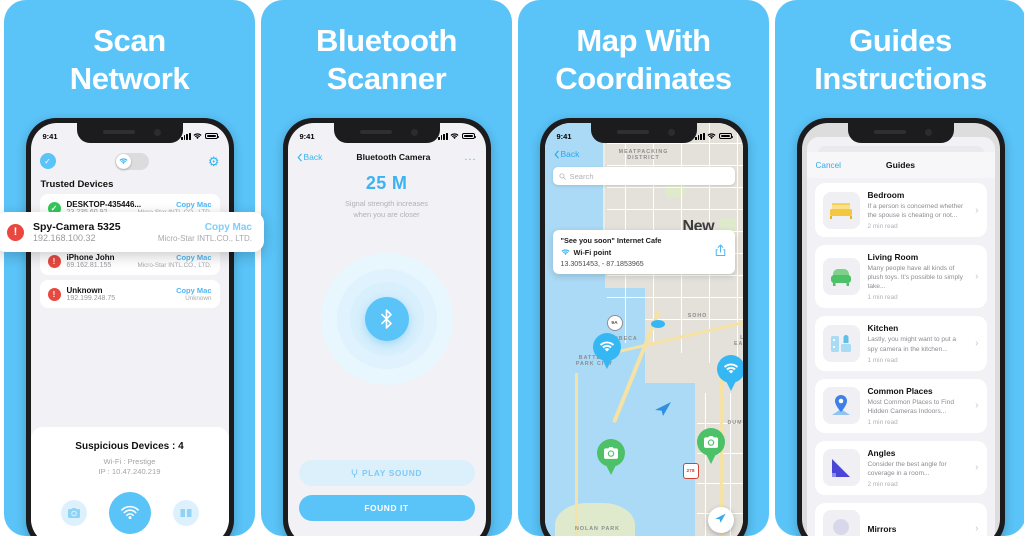  What do you see at coordinates (556, 154) in the screenshot?
I see `chevron-left-icon` at bounding box center [556, 154].